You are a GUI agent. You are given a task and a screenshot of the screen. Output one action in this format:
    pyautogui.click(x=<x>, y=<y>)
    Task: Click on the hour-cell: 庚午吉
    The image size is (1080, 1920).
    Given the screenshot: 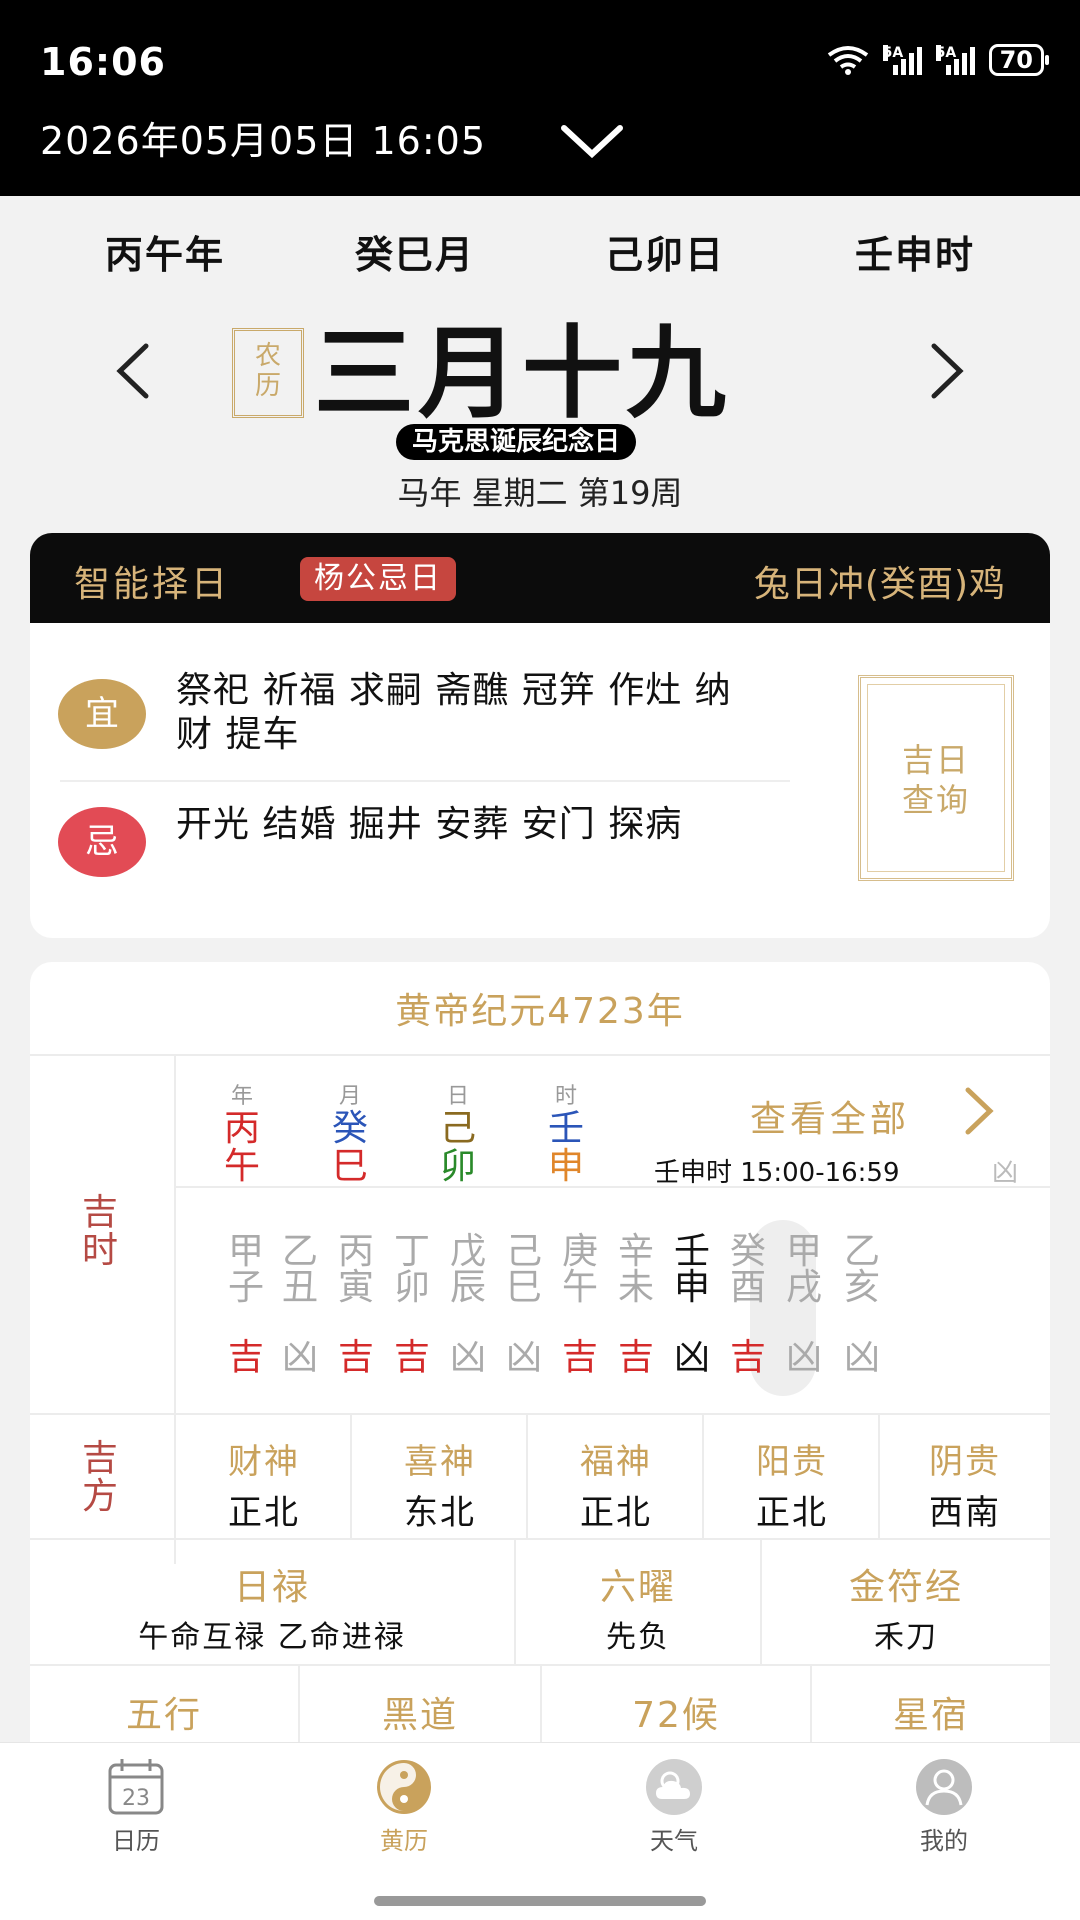 What is the action you would take?
    pyautogui.click(x=580, y=1307)
    